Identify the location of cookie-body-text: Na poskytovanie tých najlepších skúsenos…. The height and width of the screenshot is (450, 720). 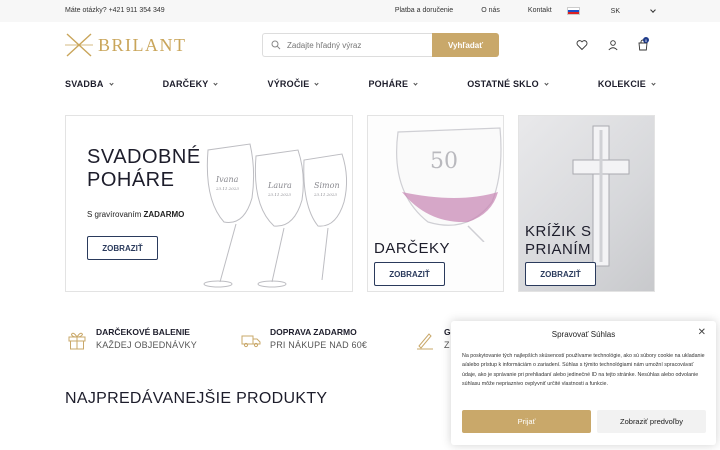
(583, 370).